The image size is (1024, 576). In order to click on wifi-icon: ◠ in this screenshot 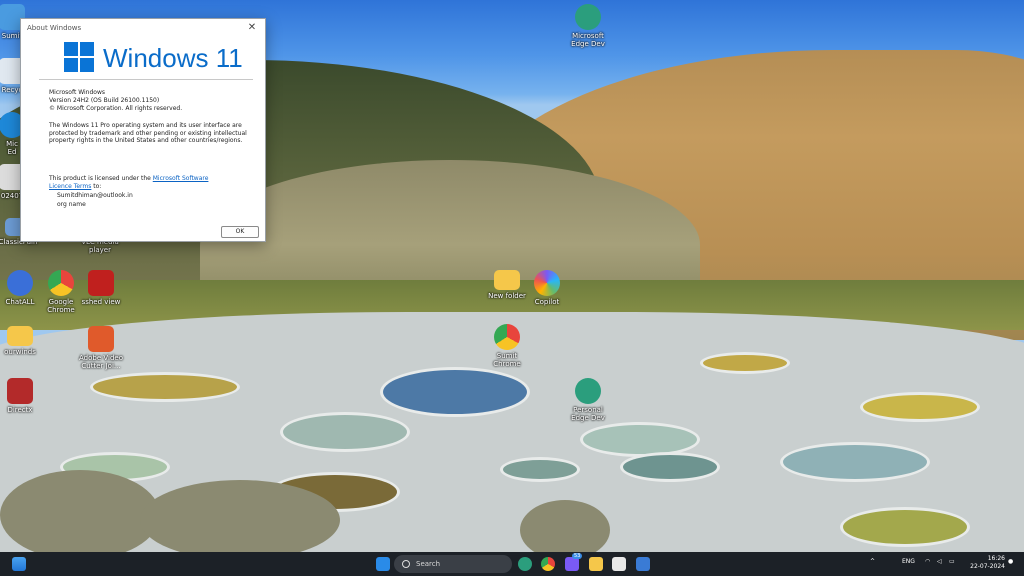, I will do `click(927, 561)`.